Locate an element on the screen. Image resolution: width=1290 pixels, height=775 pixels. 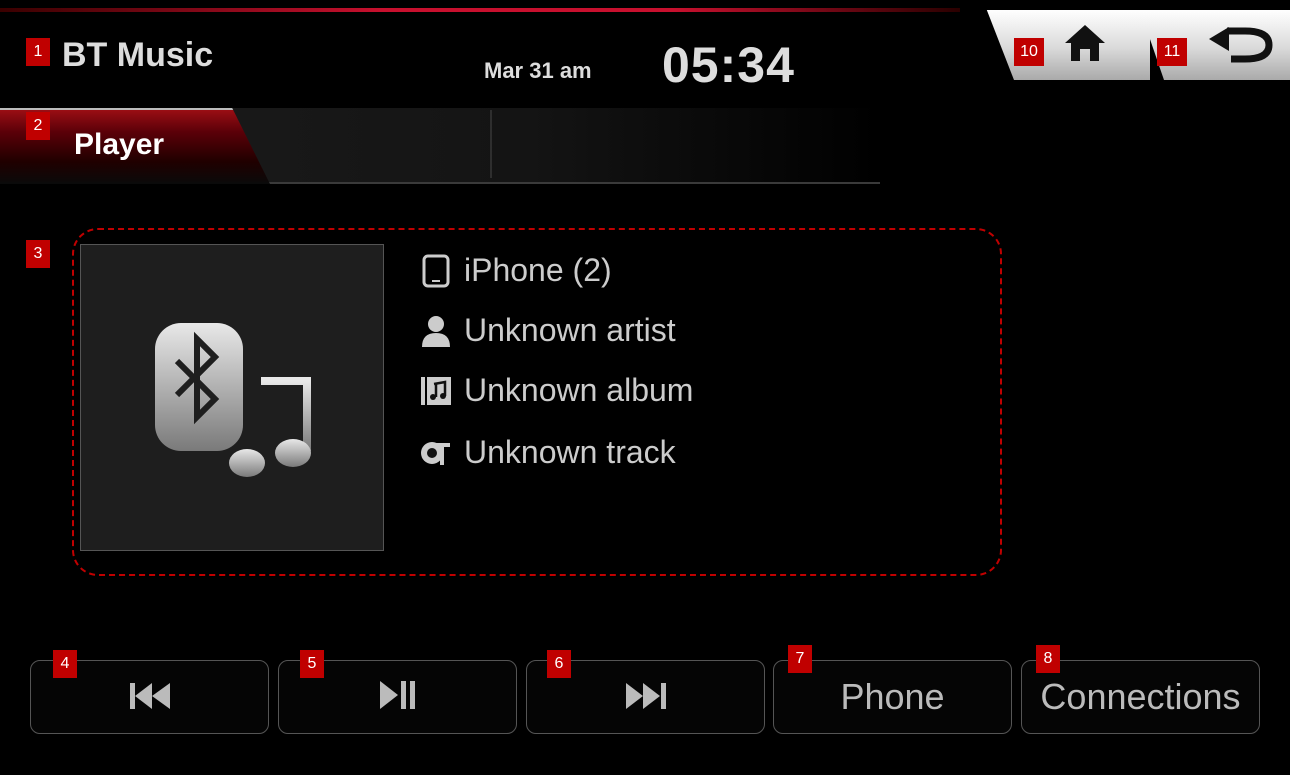
home-icon is located at coordinates (1085, 45).